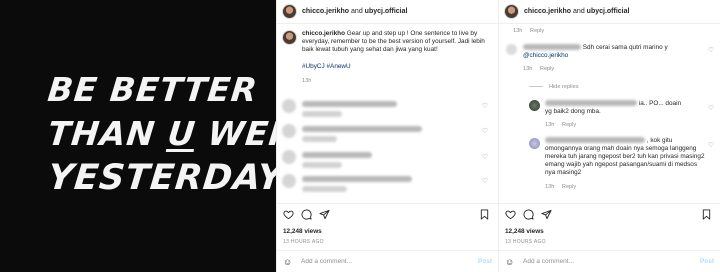 This screenshot has width=720, height=272. Describe the element at coordinates (241, 133) in the screenshot. I see `poster-line-2-b: were` at that location.